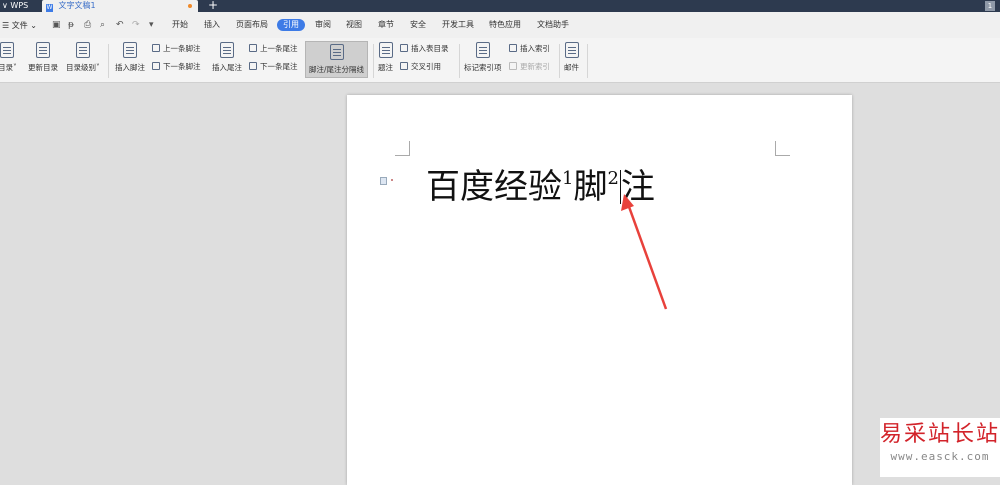  Describe the element at coordinates (494, 187) in the screenshot. I see `body-text-segment: 百度经验` at that location.